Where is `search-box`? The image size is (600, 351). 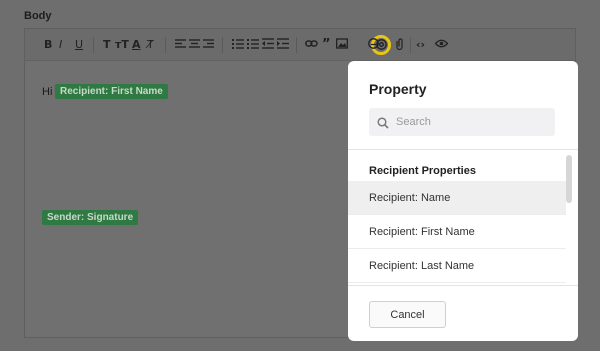
search-box is located at coordinates (462, 122).